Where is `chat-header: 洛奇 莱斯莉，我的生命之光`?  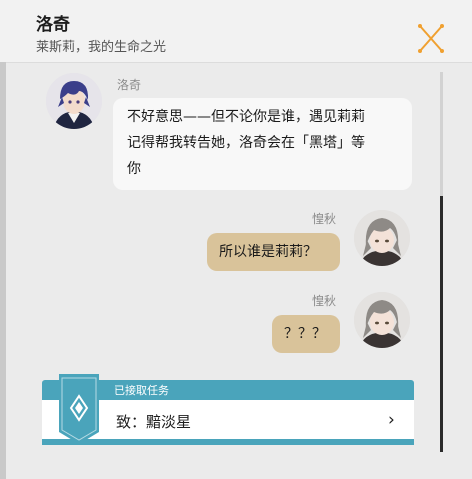 chat-header: 洛奇 莱斯莉，我的生命之光 is located at coordinates (236, 31).